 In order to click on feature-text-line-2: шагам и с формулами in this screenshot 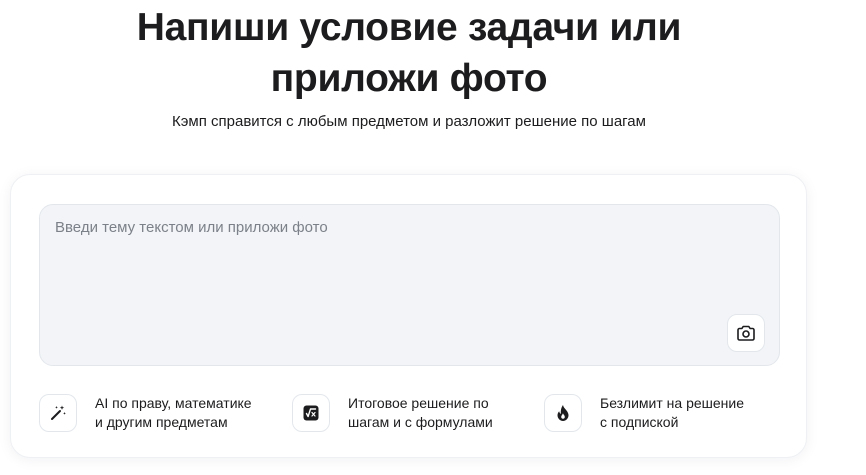, I will do `click(420, 422)`.